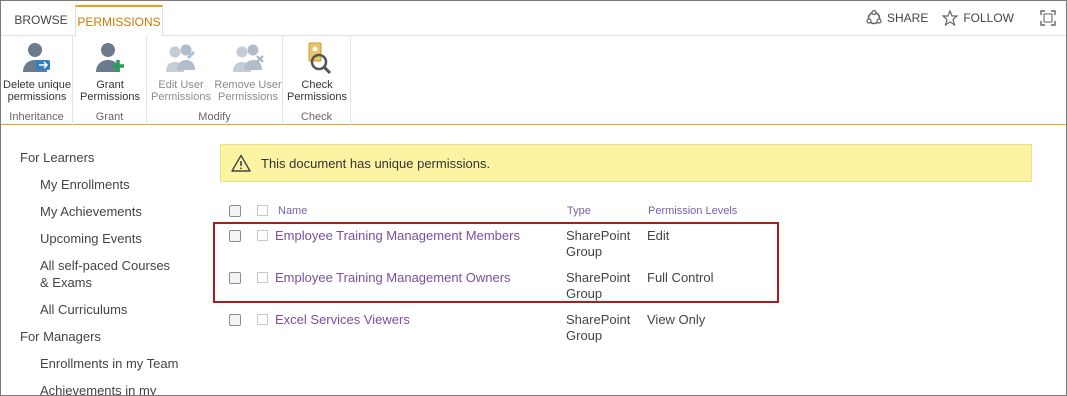 Image resolution: width=1067 pixels, height=396 pixels. I want to click on group-label-inheritance: Inheritance, so click(36, 117).